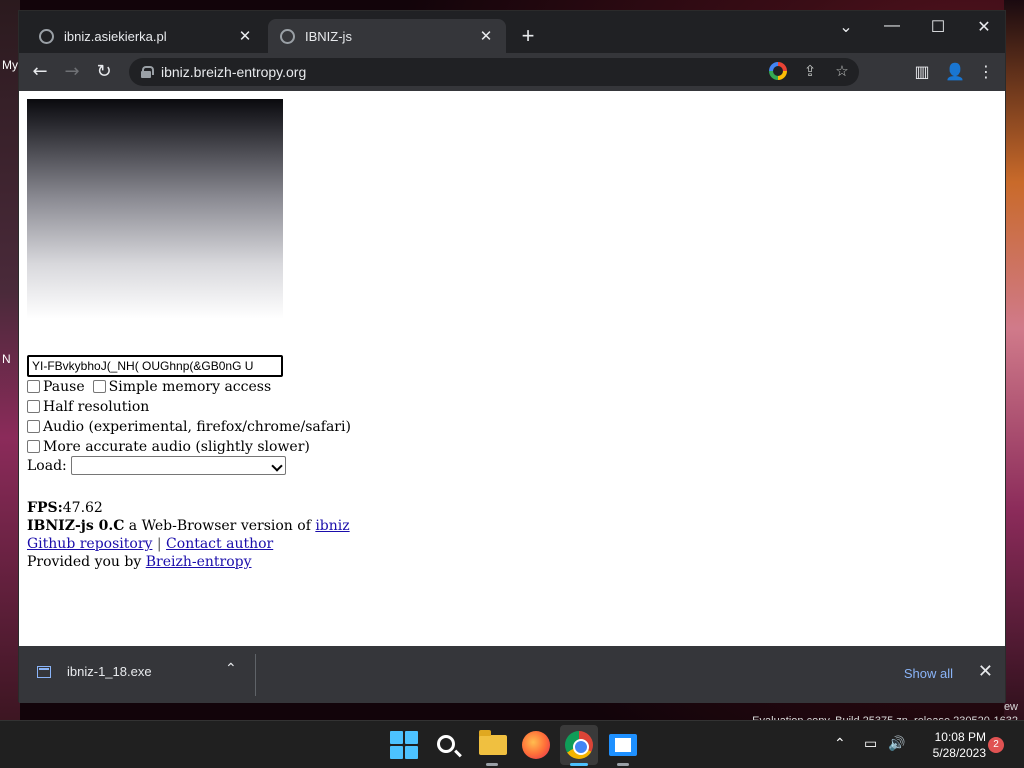 This screenshot has width=1024, height=768. Describe the element at coordinates (147, 72) in the screenshot. I see `lock-icon` at that location.